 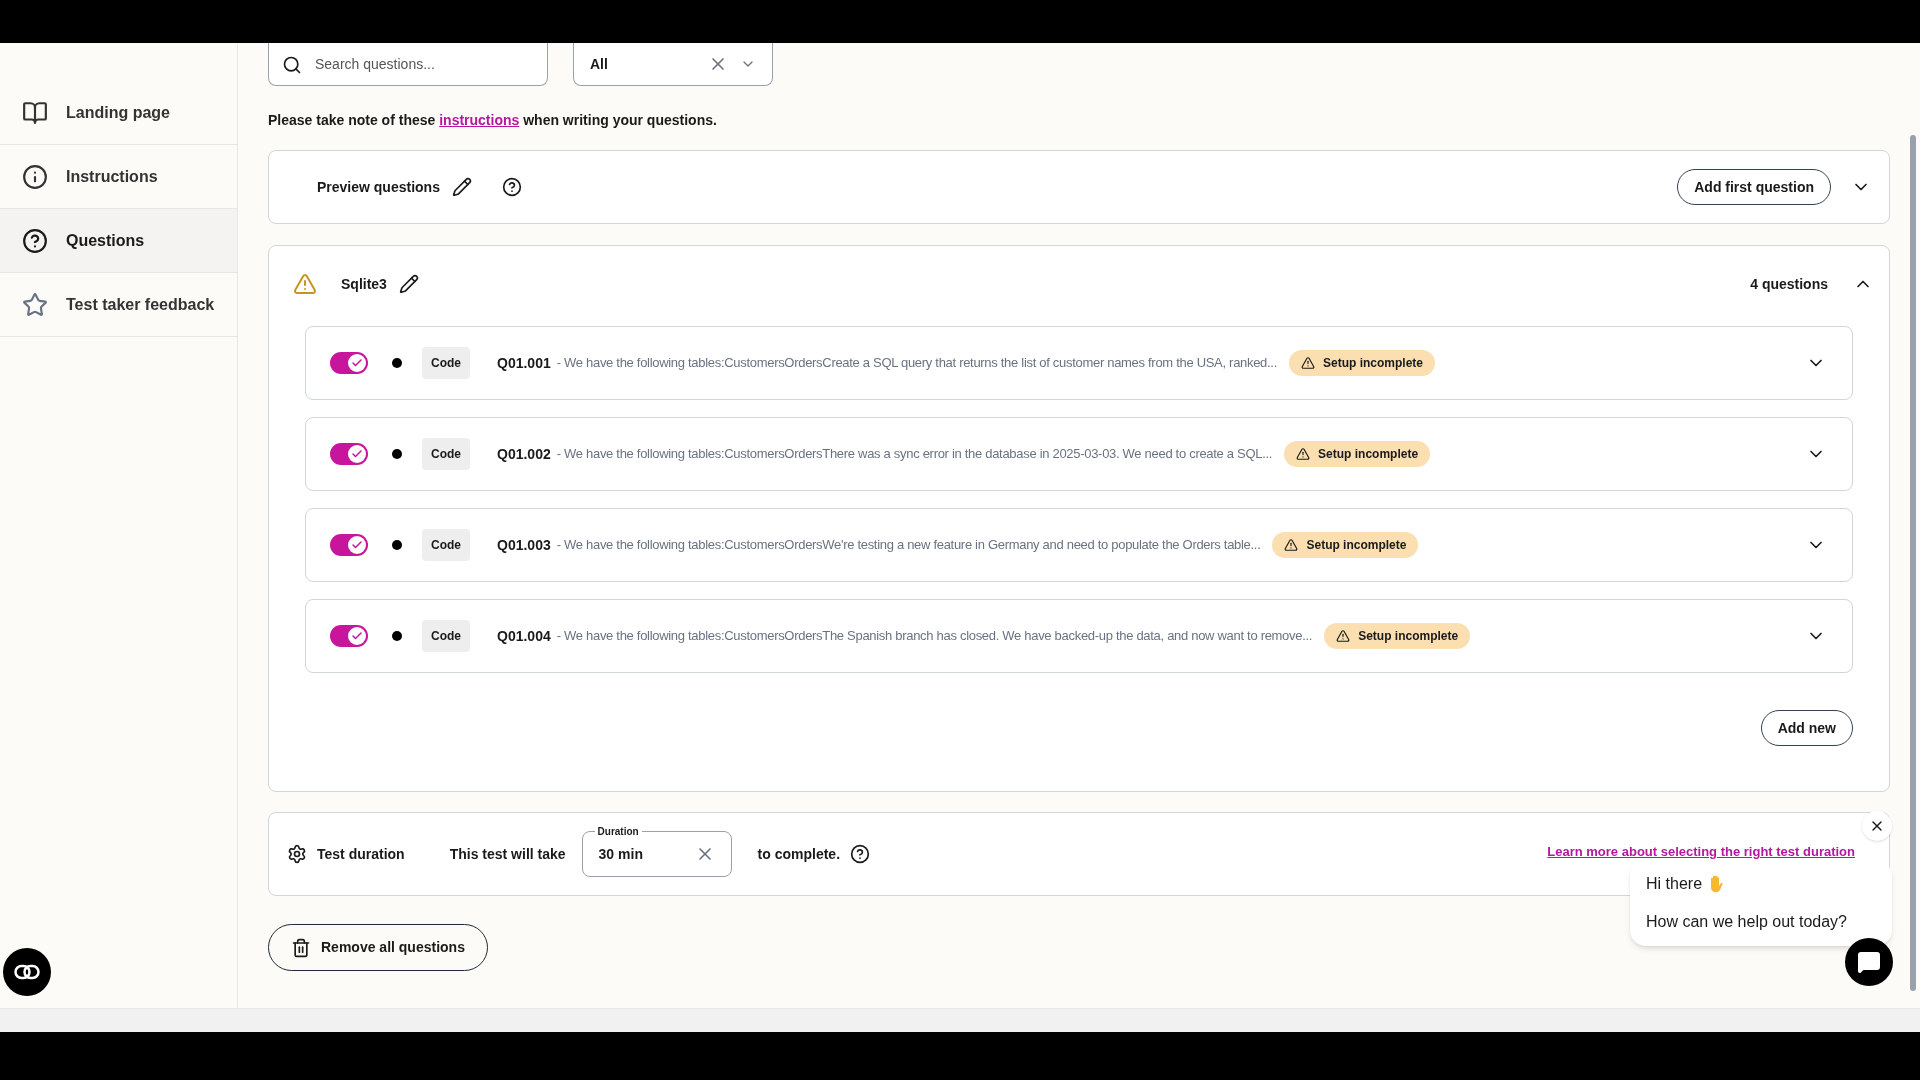 I want to click on gear-icon, so click(x=297, y=854).